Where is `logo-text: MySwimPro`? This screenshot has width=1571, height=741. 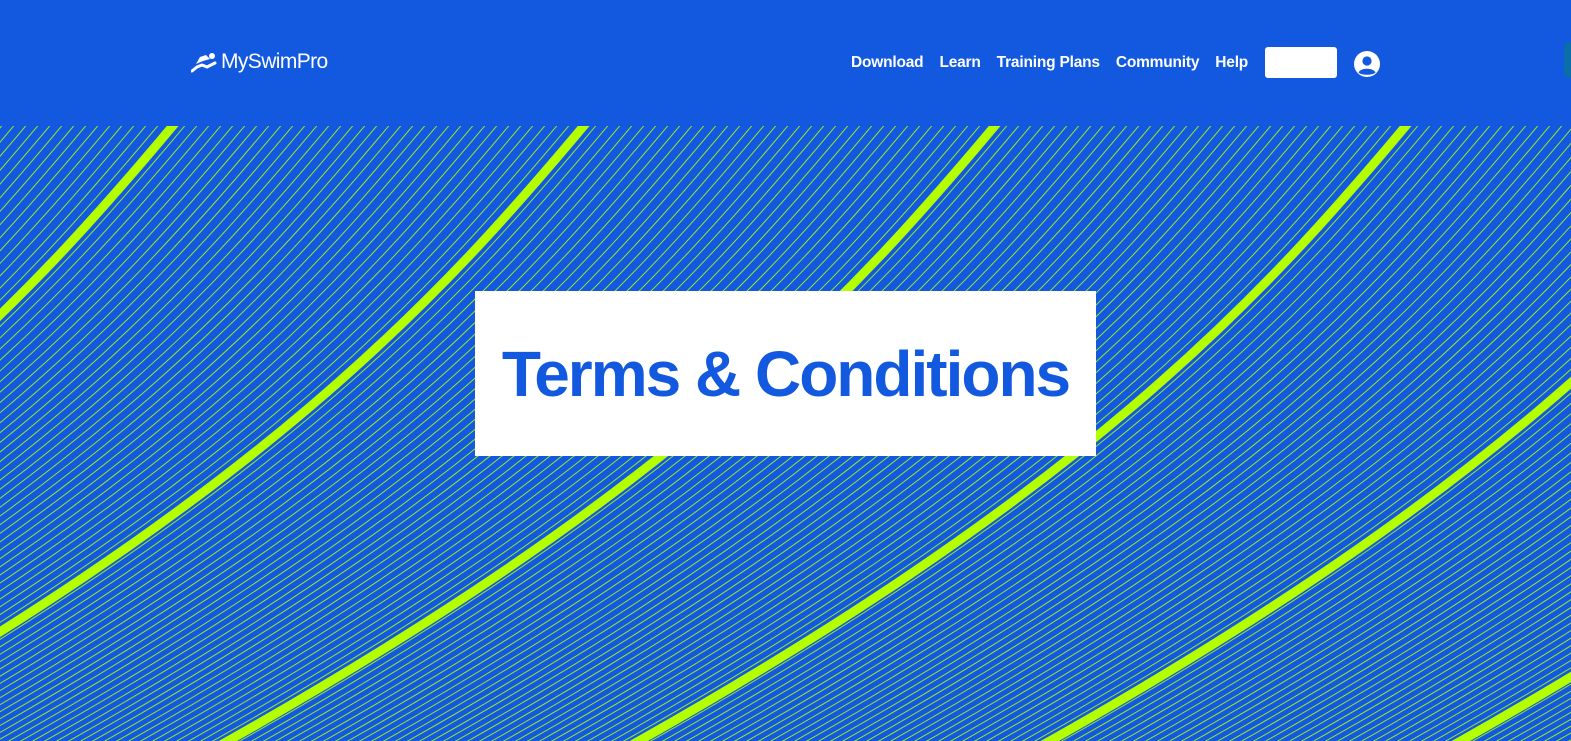
logo-text: MySwimPro is located at coordinates (274, 61).